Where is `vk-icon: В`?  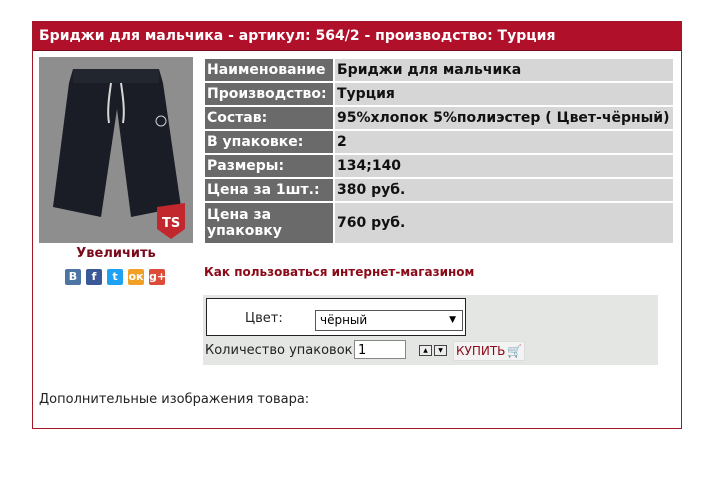
vk-icon: В is located at coordinates (73, 277).